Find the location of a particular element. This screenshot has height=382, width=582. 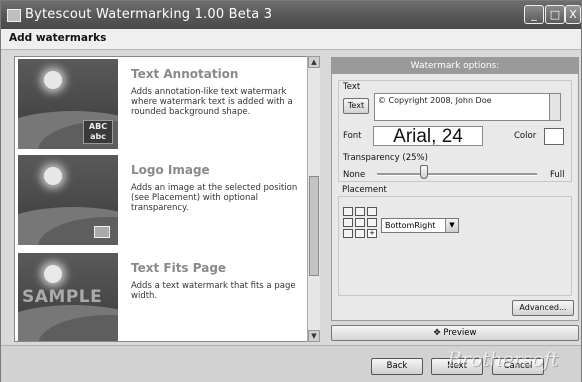

placement-cell-middle-left is located at coordinates (348, 222).